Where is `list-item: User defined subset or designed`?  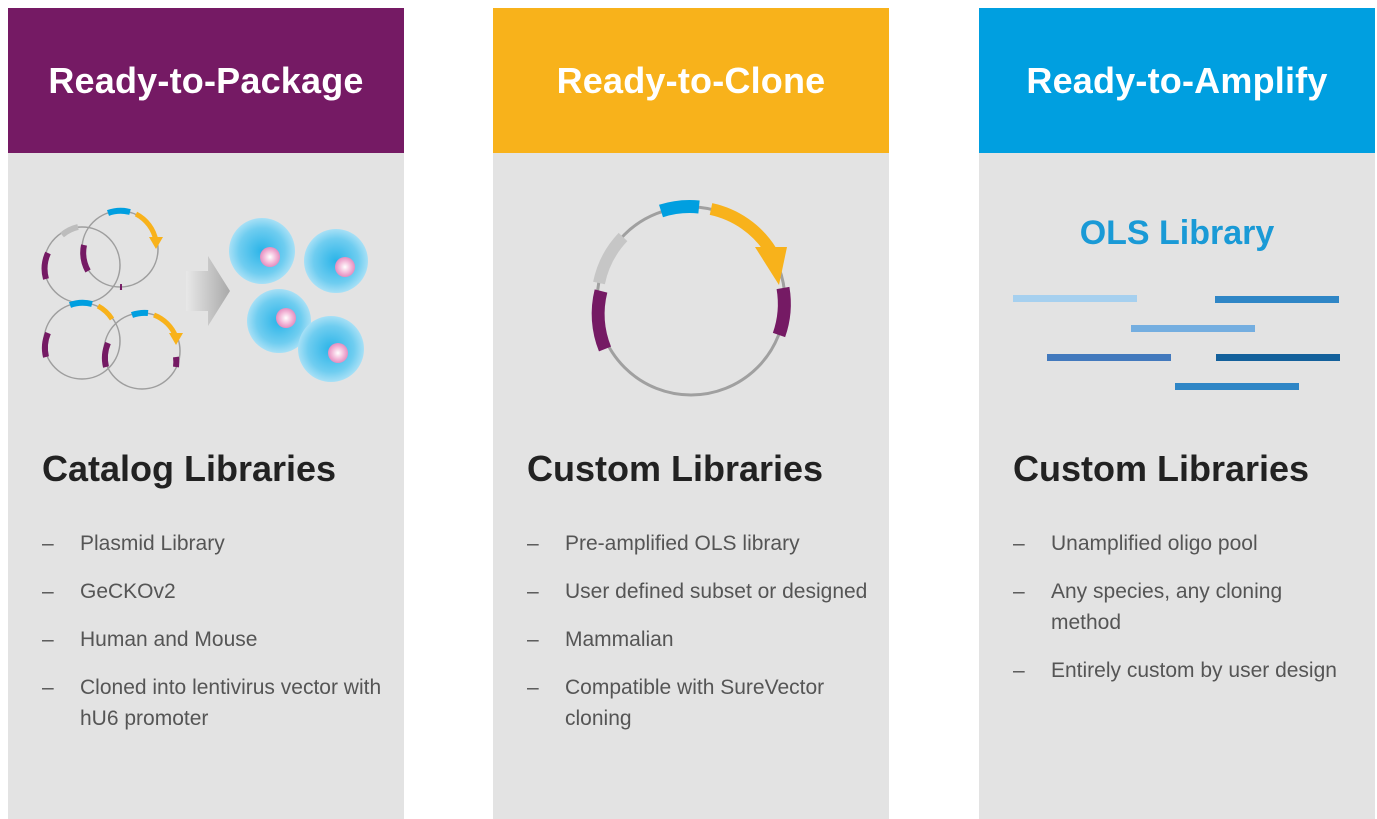
list-item: User defined subset or designed is located at coordinates (698, 591).